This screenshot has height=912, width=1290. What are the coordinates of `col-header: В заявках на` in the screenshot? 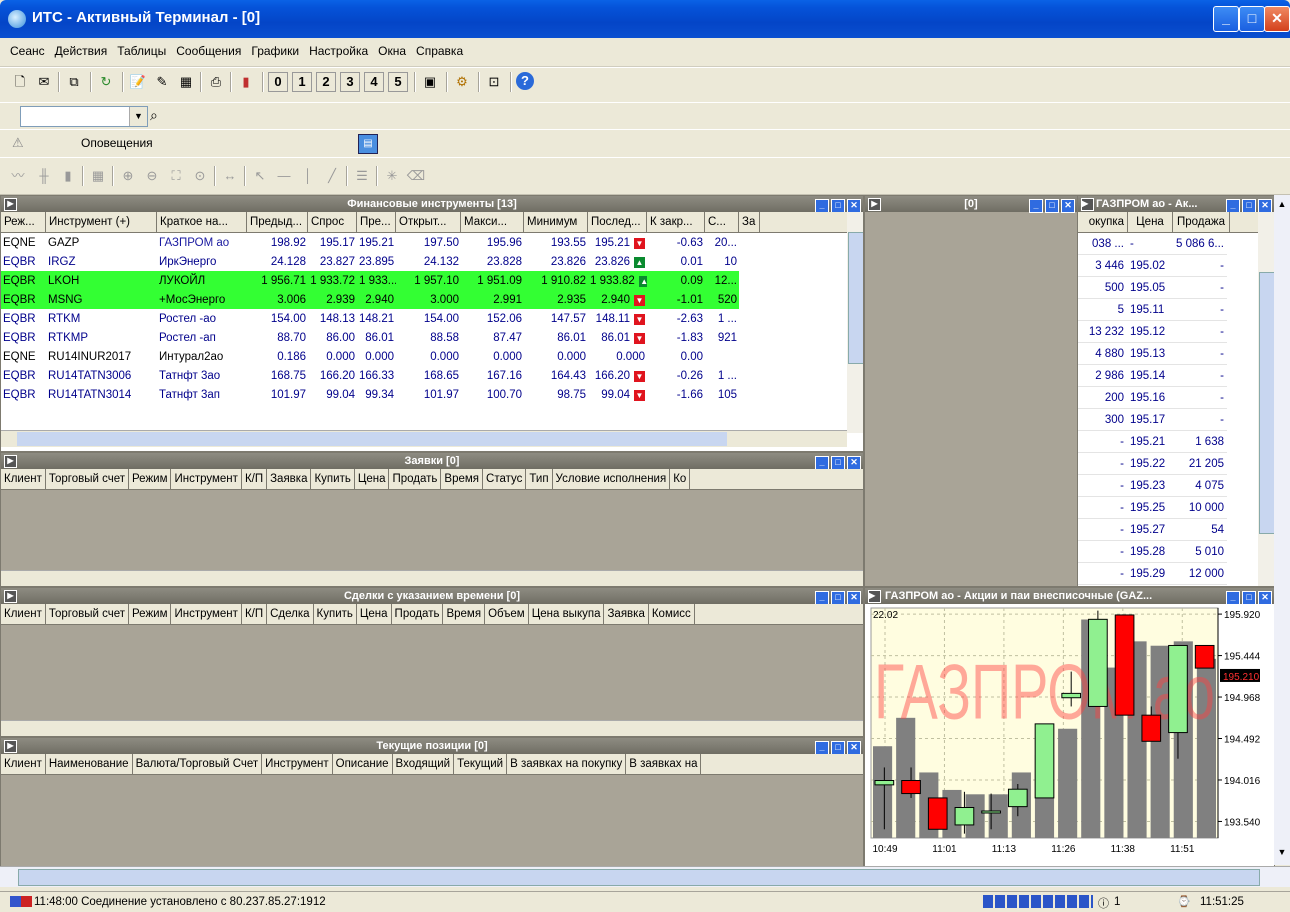 It's located at (664, 764).